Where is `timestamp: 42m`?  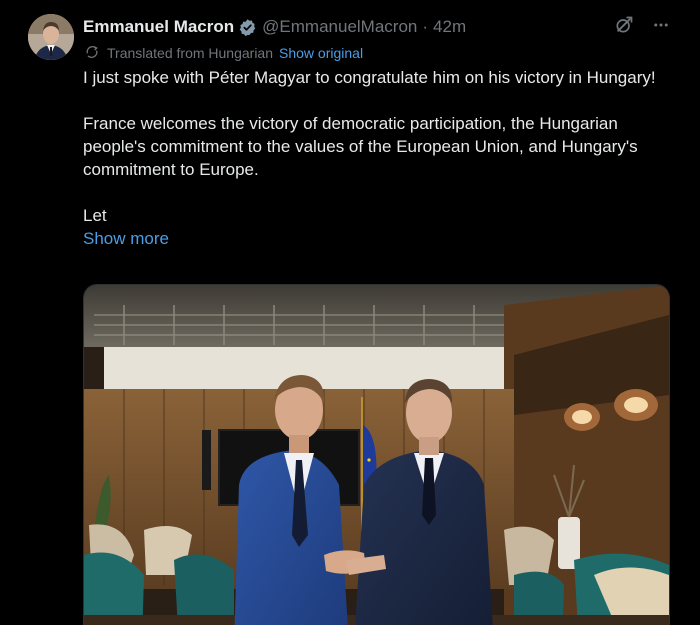
timestamp: 42m is located at coordinates (449, 27).